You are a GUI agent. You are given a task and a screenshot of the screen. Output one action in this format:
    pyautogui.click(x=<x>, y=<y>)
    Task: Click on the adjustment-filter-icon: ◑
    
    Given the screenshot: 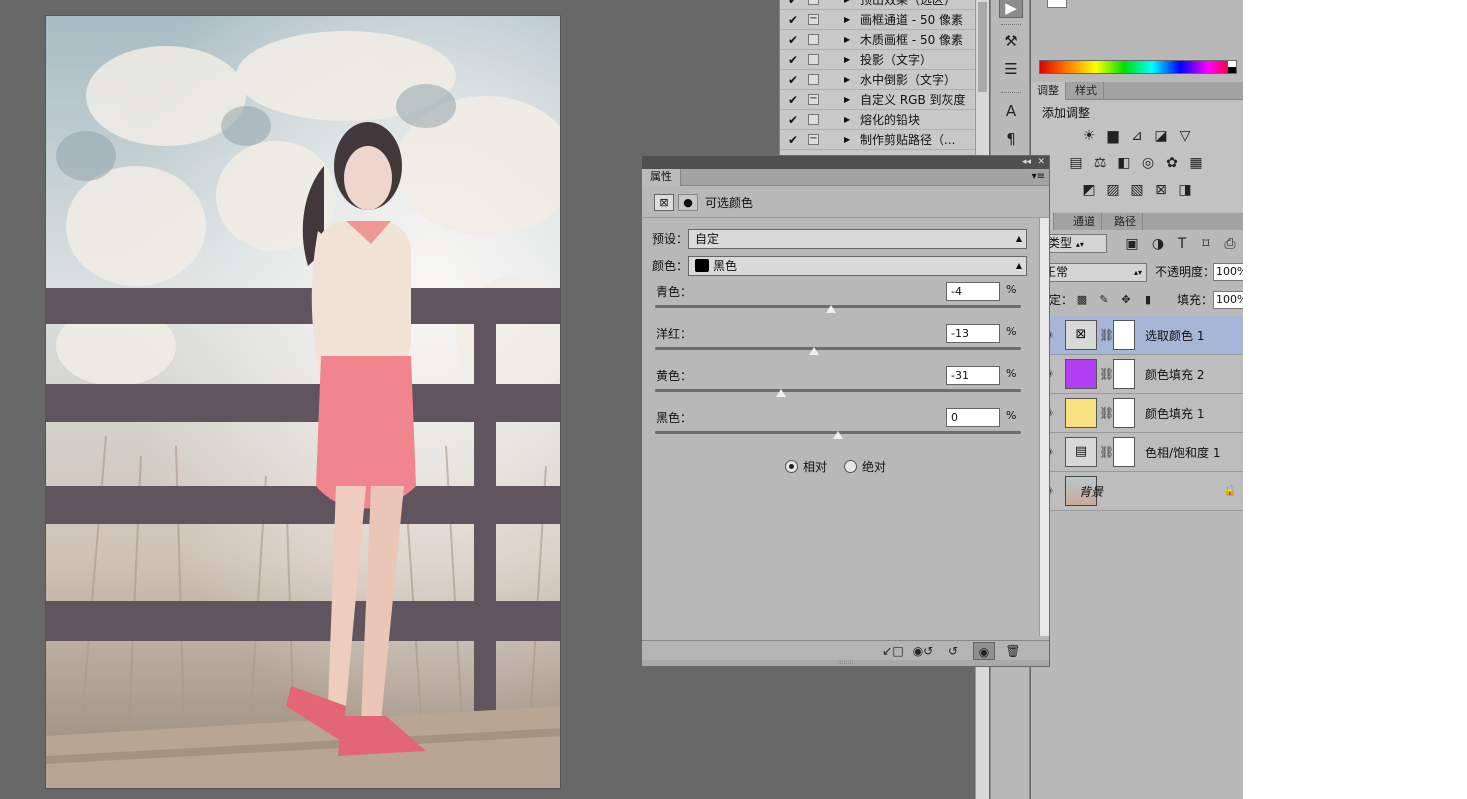 What is the action you would take?
    pyautogui.click(x=1158, y=244)
    